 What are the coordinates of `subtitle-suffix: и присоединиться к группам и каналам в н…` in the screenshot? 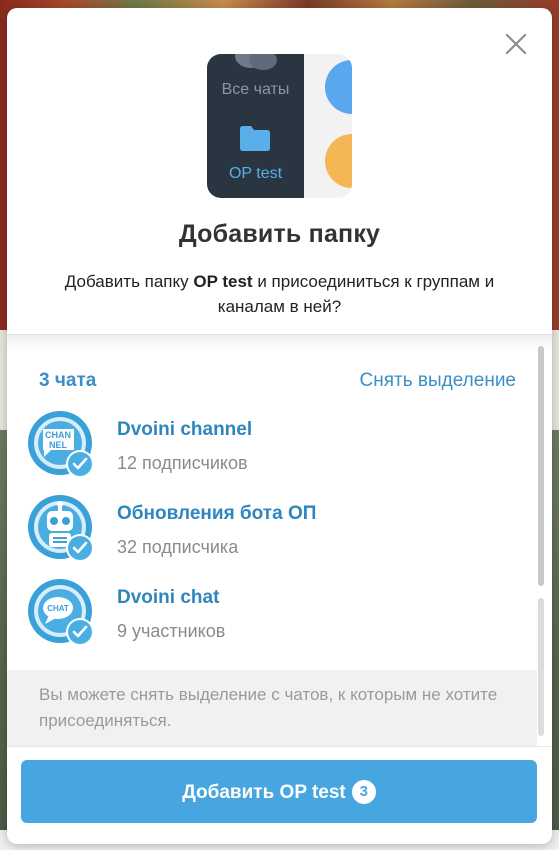 It's located at (356, 294).